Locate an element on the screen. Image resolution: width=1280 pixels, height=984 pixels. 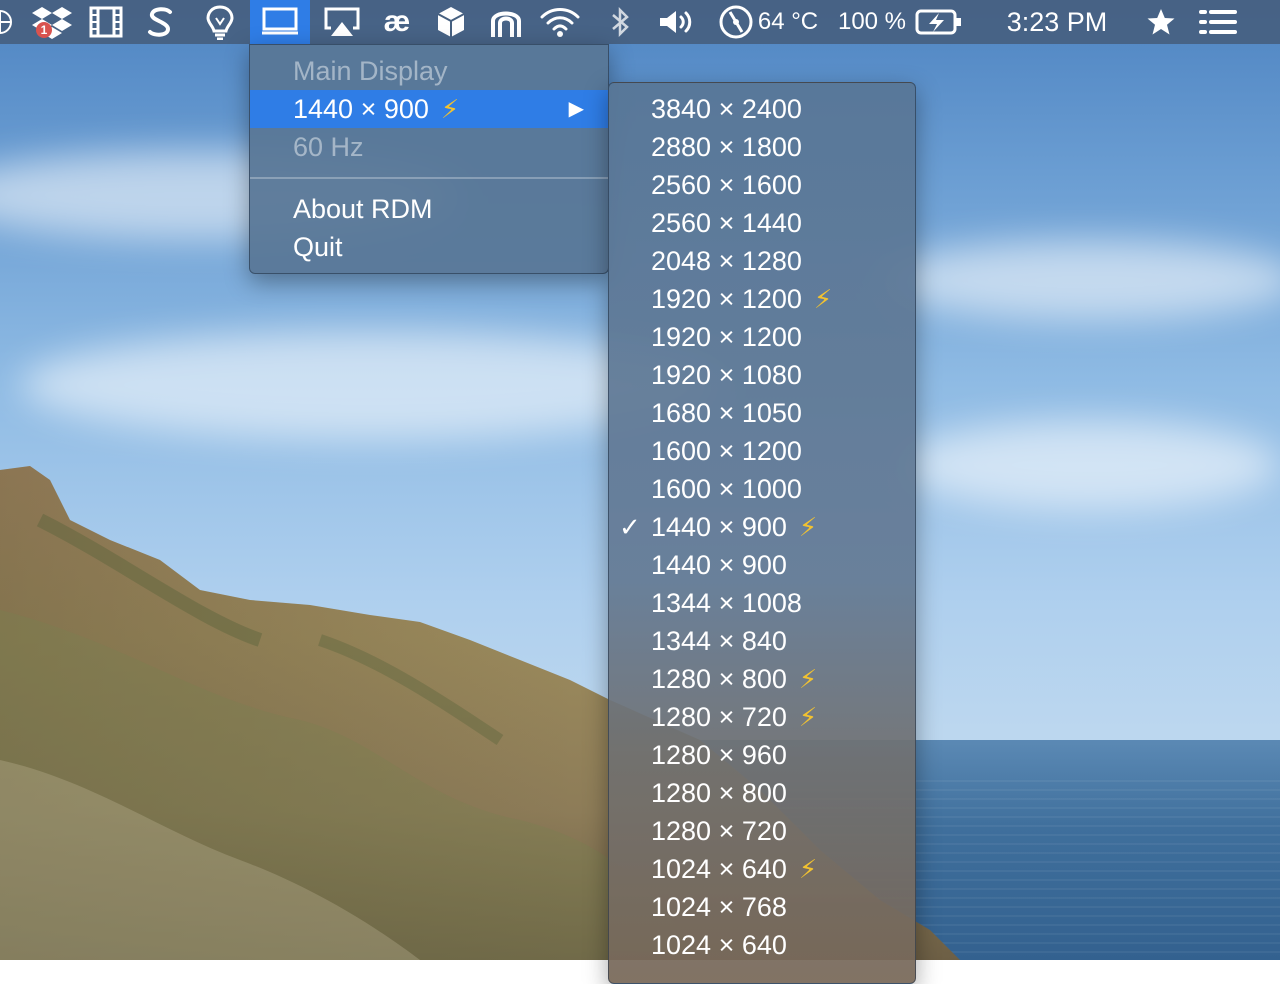
resolution-label: 1440 × 900 ⚡ is located at coordinates (734, 527).